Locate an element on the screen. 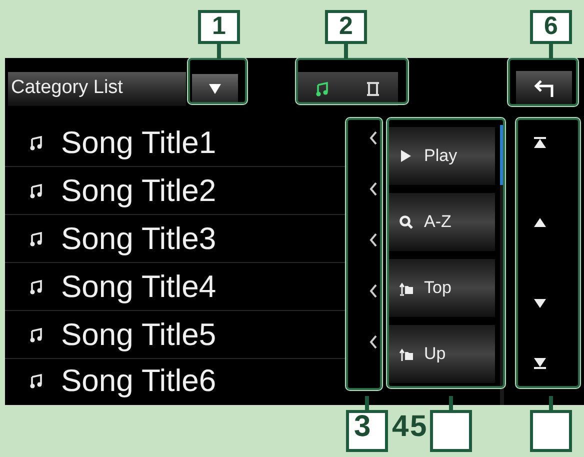 Image resolution: width=584 pixels, height=457 pixels. play-button: Play is located at coordinates (442, 156).